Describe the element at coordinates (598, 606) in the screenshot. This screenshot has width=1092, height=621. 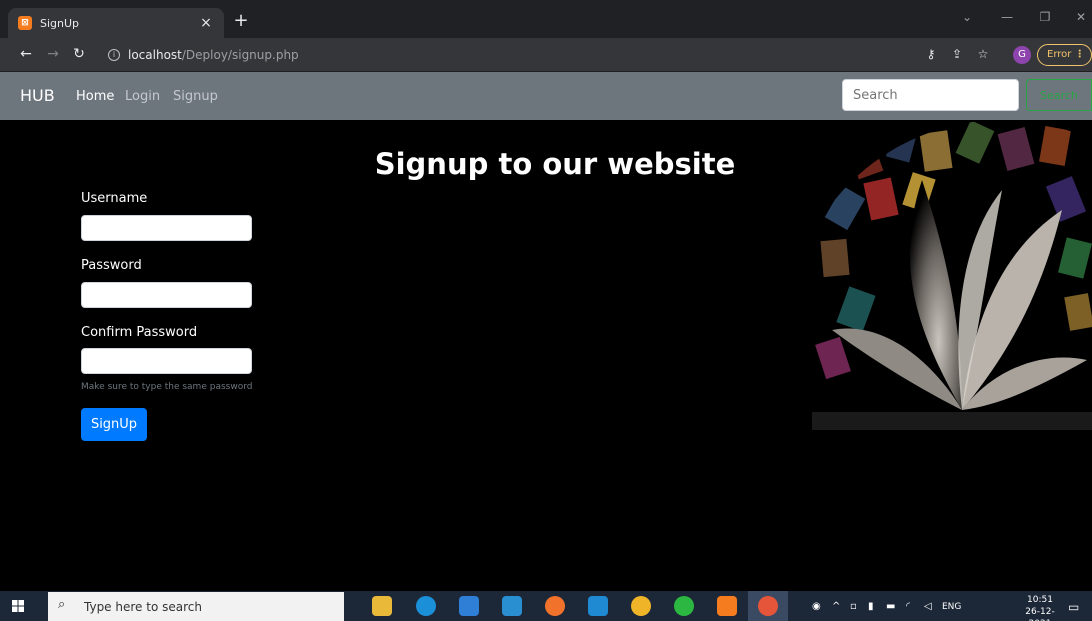
I see `vscode-icon` at that location.